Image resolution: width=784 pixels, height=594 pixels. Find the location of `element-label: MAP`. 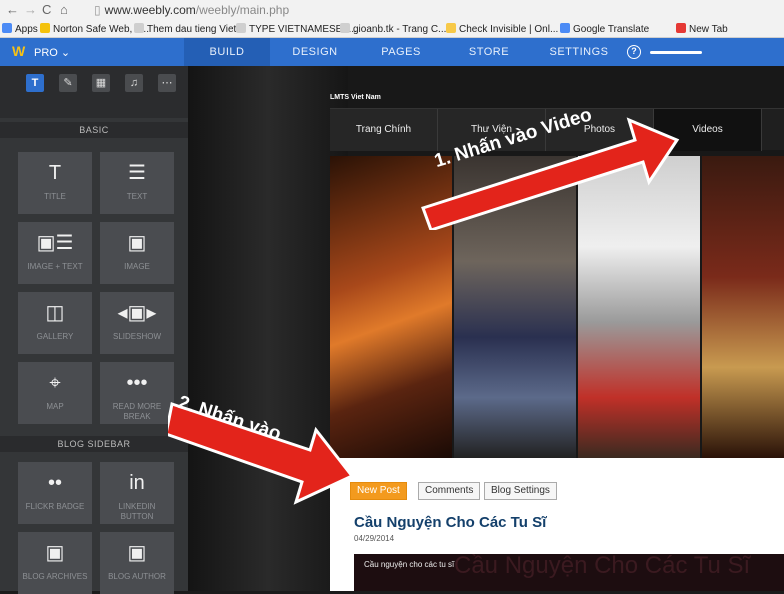

element-label: MAP is located at coordinates (55, 406).